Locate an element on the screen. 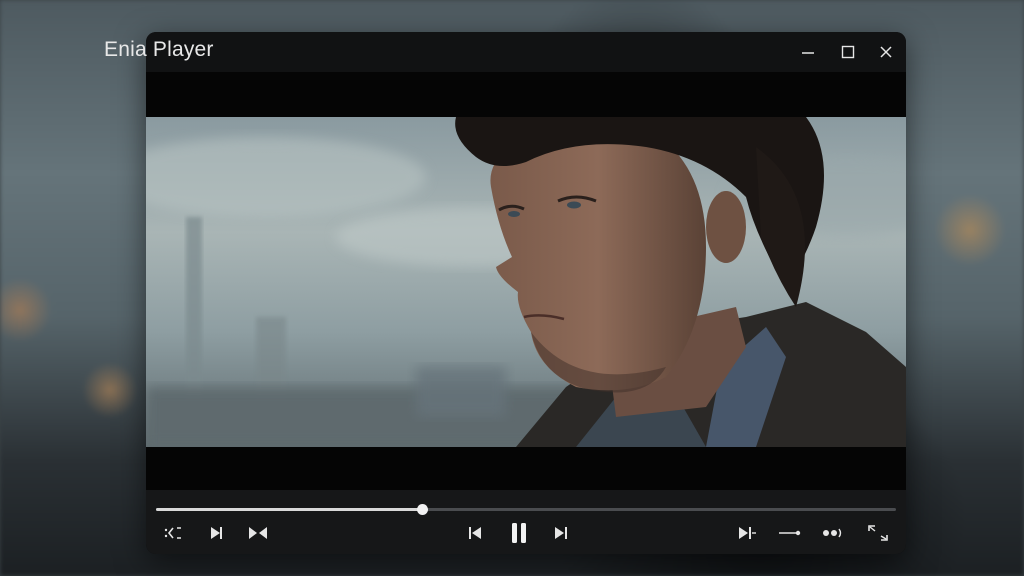 Image resolution: width=1024 pixels, height=576 pixels. next-frame-icon is located at coordinates (216, 533).